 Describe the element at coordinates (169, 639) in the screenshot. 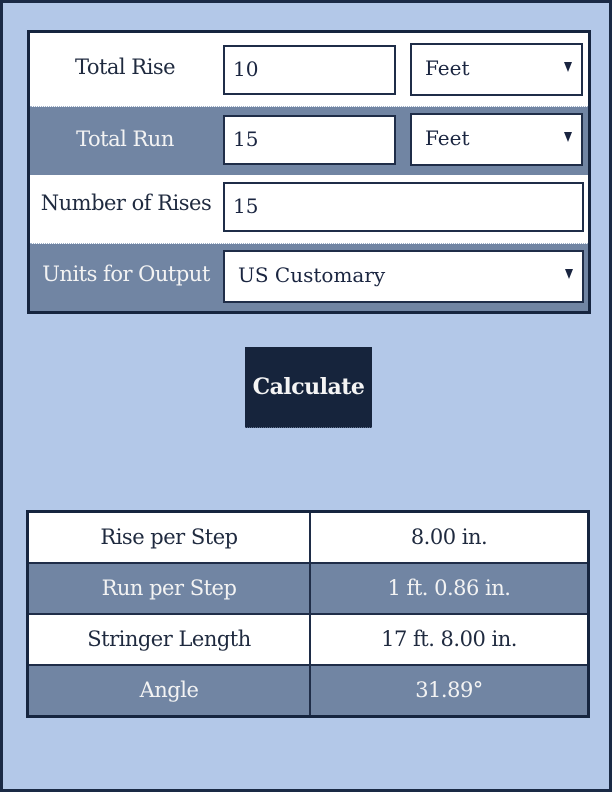

I see `result-name: Stringer Length` at that location.